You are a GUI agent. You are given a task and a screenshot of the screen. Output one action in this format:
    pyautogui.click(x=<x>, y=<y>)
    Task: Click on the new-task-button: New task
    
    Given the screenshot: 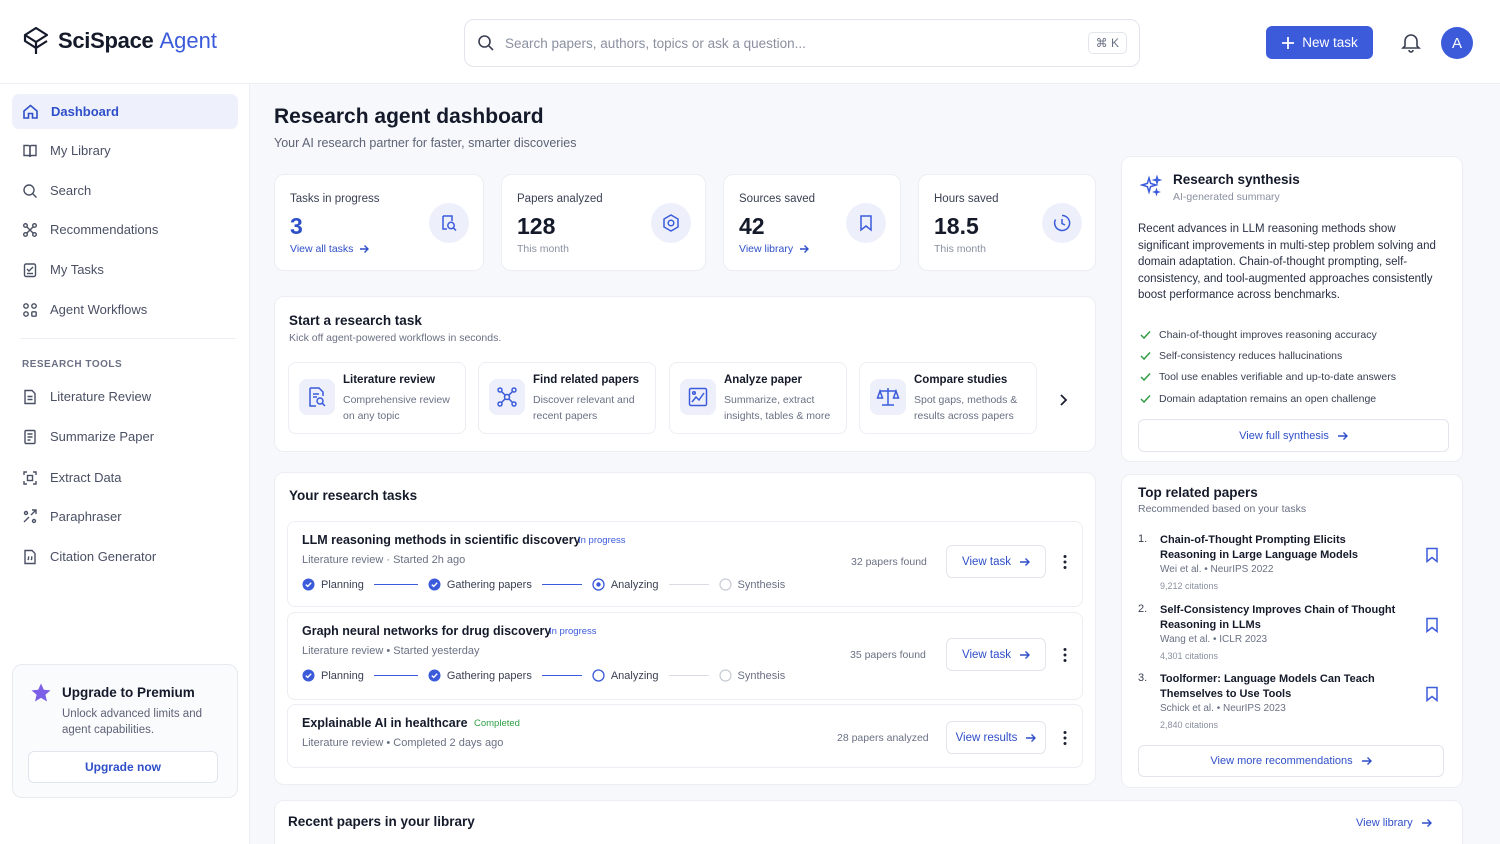 What is the action you would take?
    pyautogui.click(x=1319, y=42)
    